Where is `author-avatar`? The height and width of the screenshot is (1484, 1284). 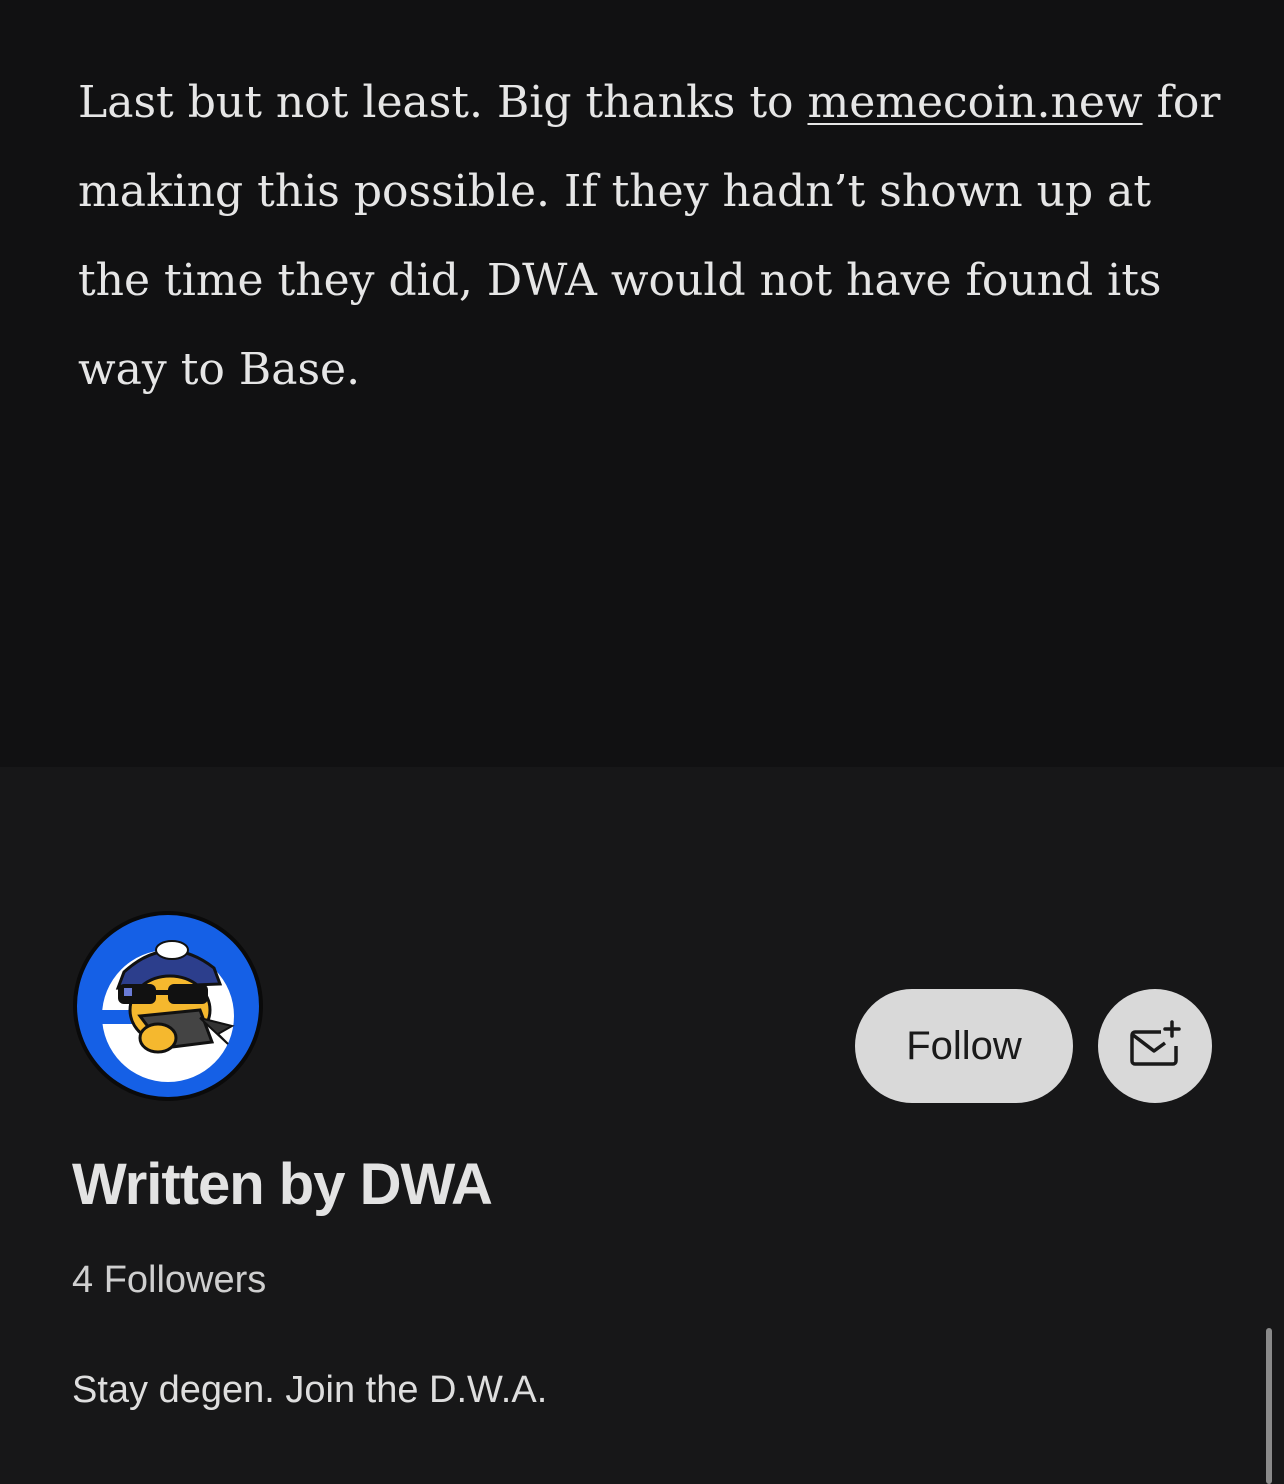
author-avatar is located at coordinates (168, 1006).